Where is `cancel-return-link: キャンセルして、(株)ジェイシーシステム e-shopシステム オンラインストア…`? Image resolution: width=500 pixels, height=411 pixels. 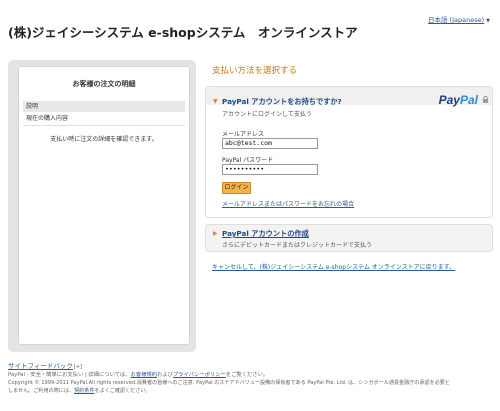 cancel-return-link: キャンセルして、(株)ジェイシーシステム e-shopシステム オンラインストア… is located at coordinates (333, 266).